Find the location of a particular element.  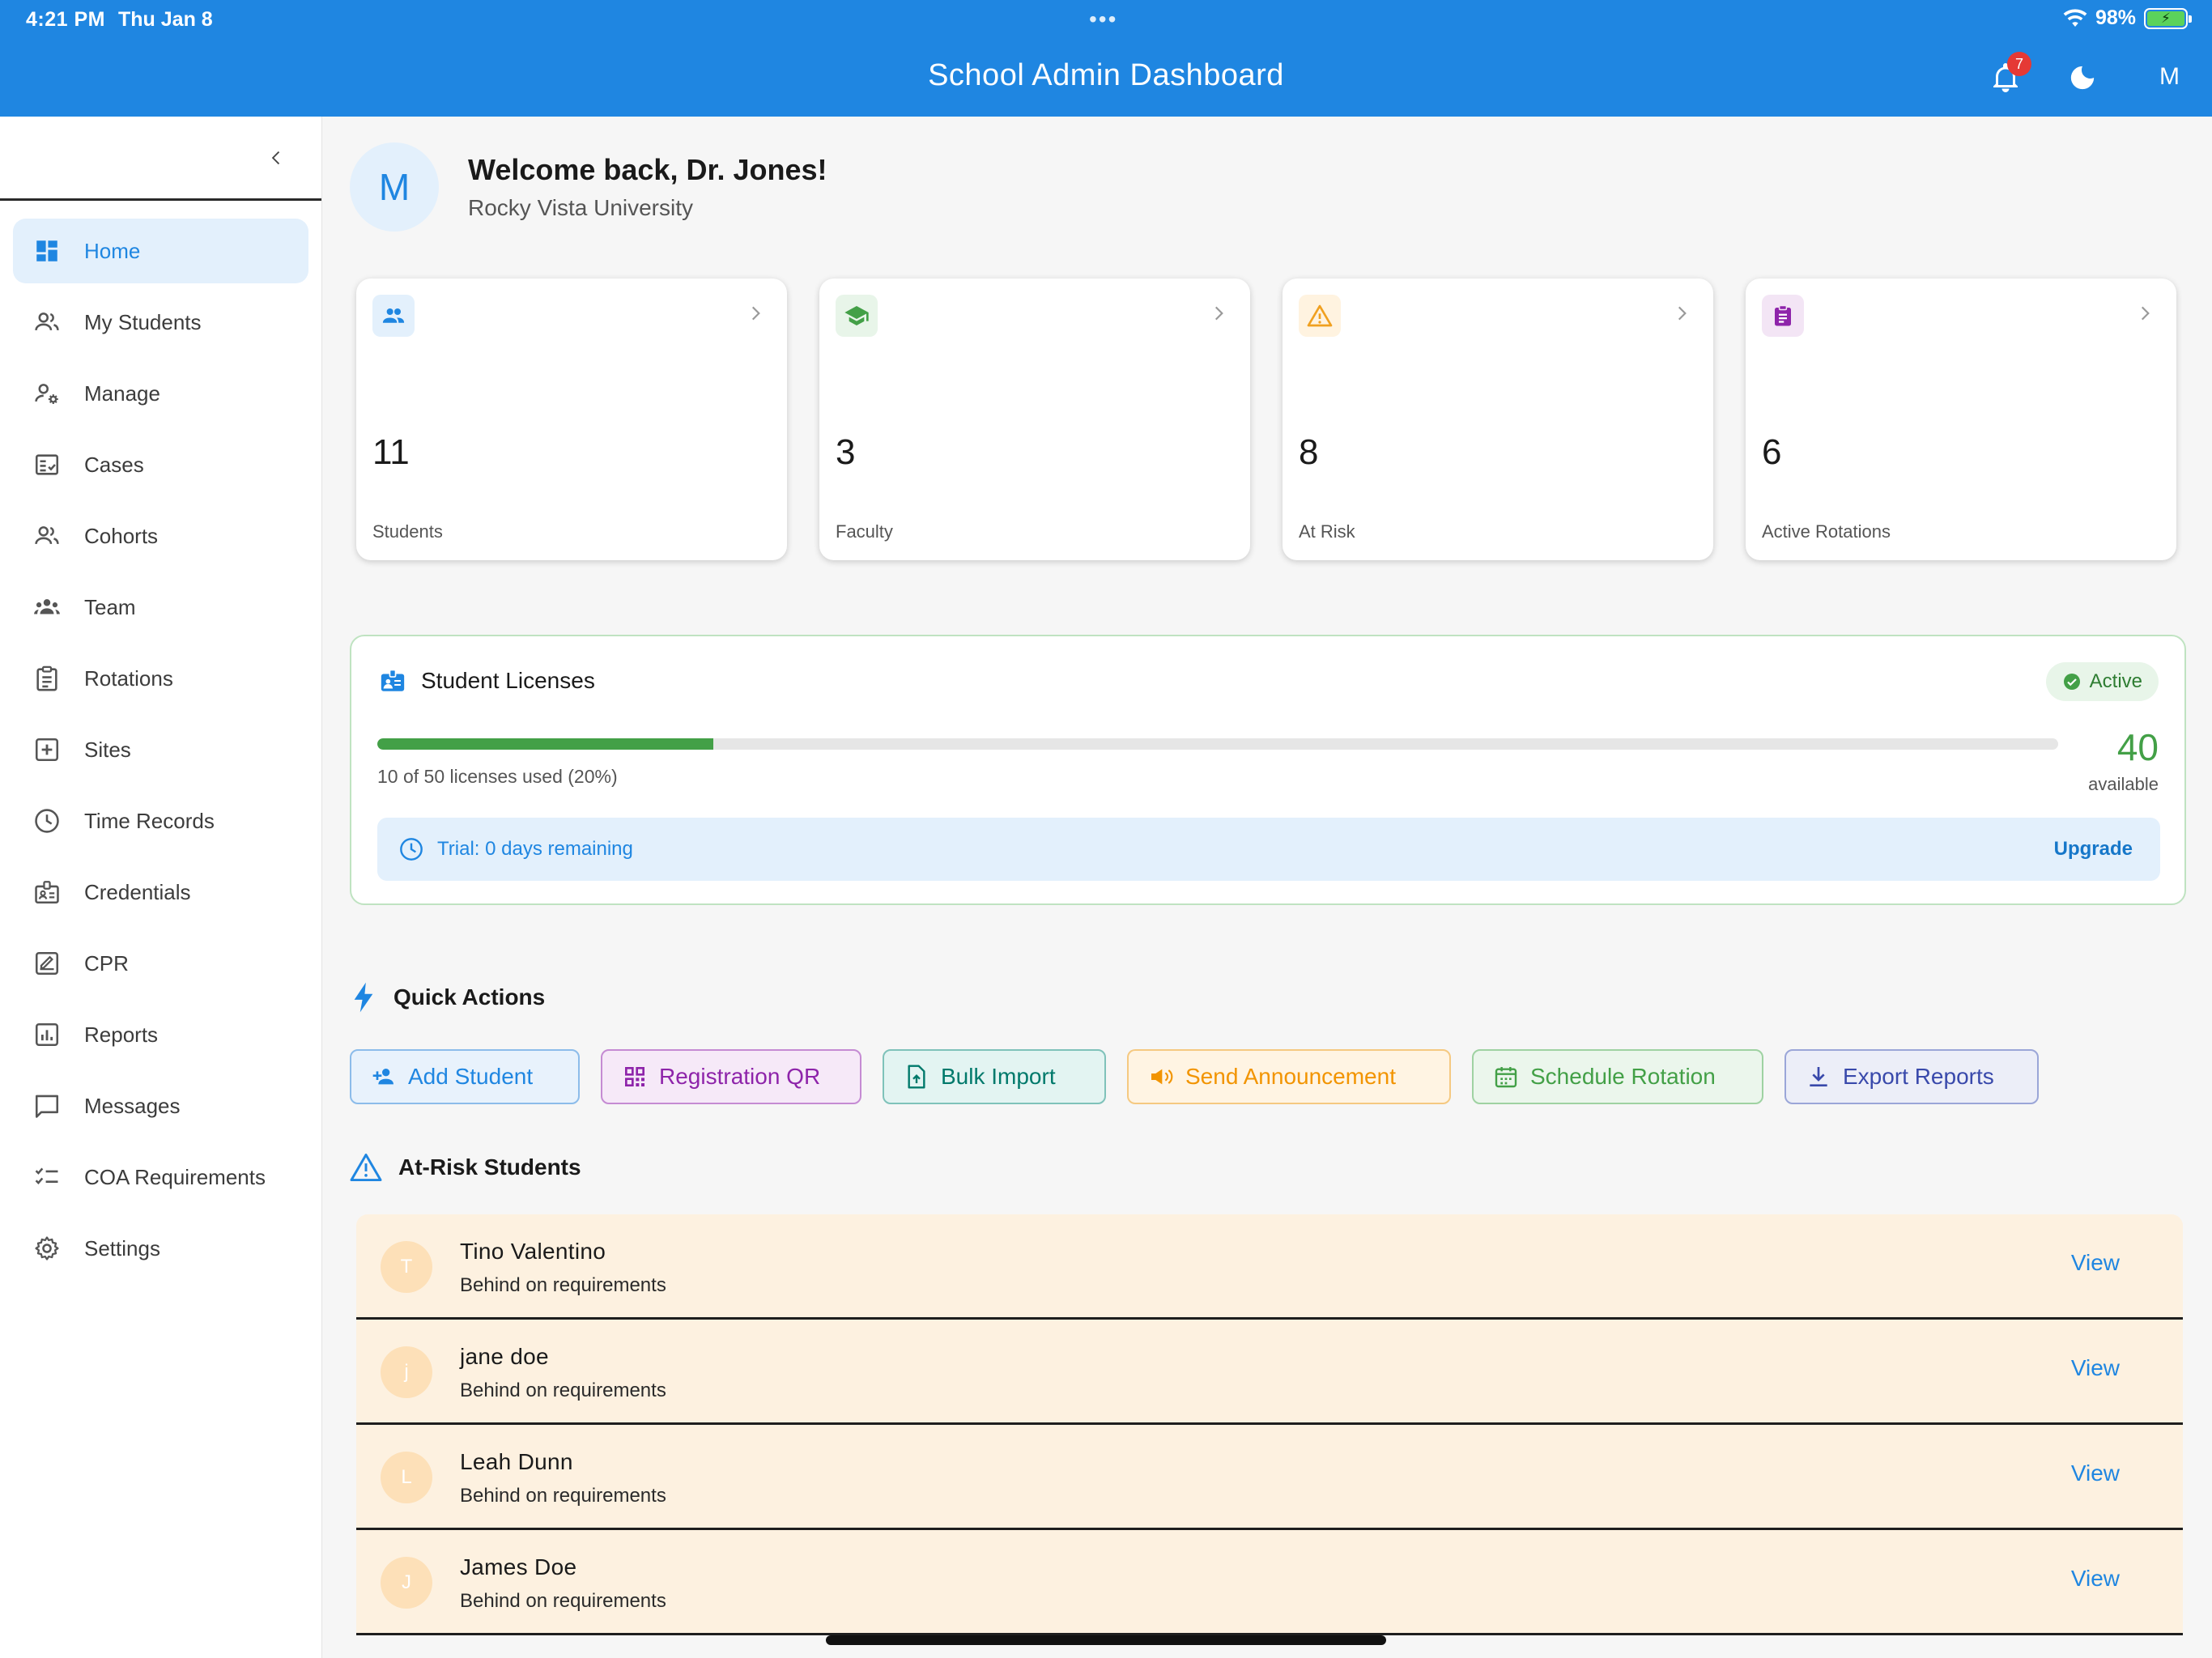

bar-chart-icon is located at coordinates (47, 1034).